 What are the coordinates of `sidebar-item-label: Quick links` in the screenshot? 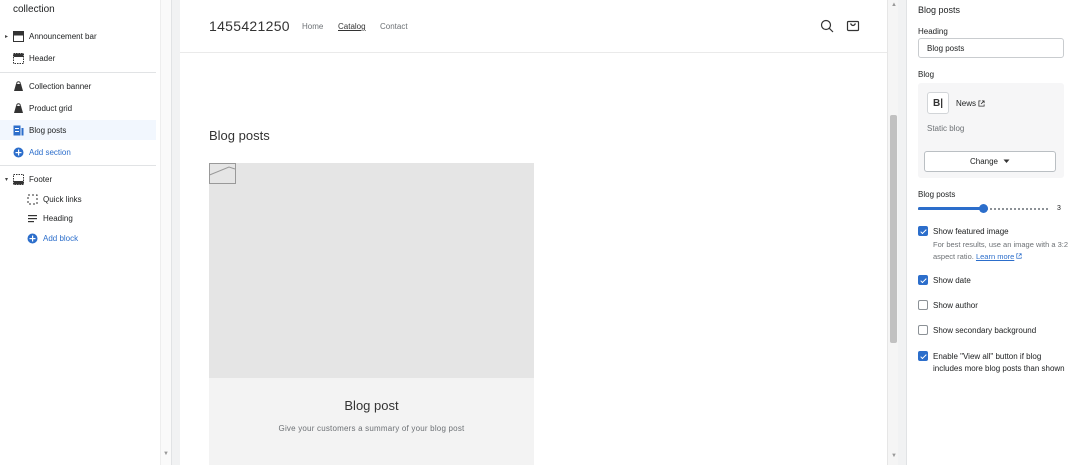 It's located at (62, 199).